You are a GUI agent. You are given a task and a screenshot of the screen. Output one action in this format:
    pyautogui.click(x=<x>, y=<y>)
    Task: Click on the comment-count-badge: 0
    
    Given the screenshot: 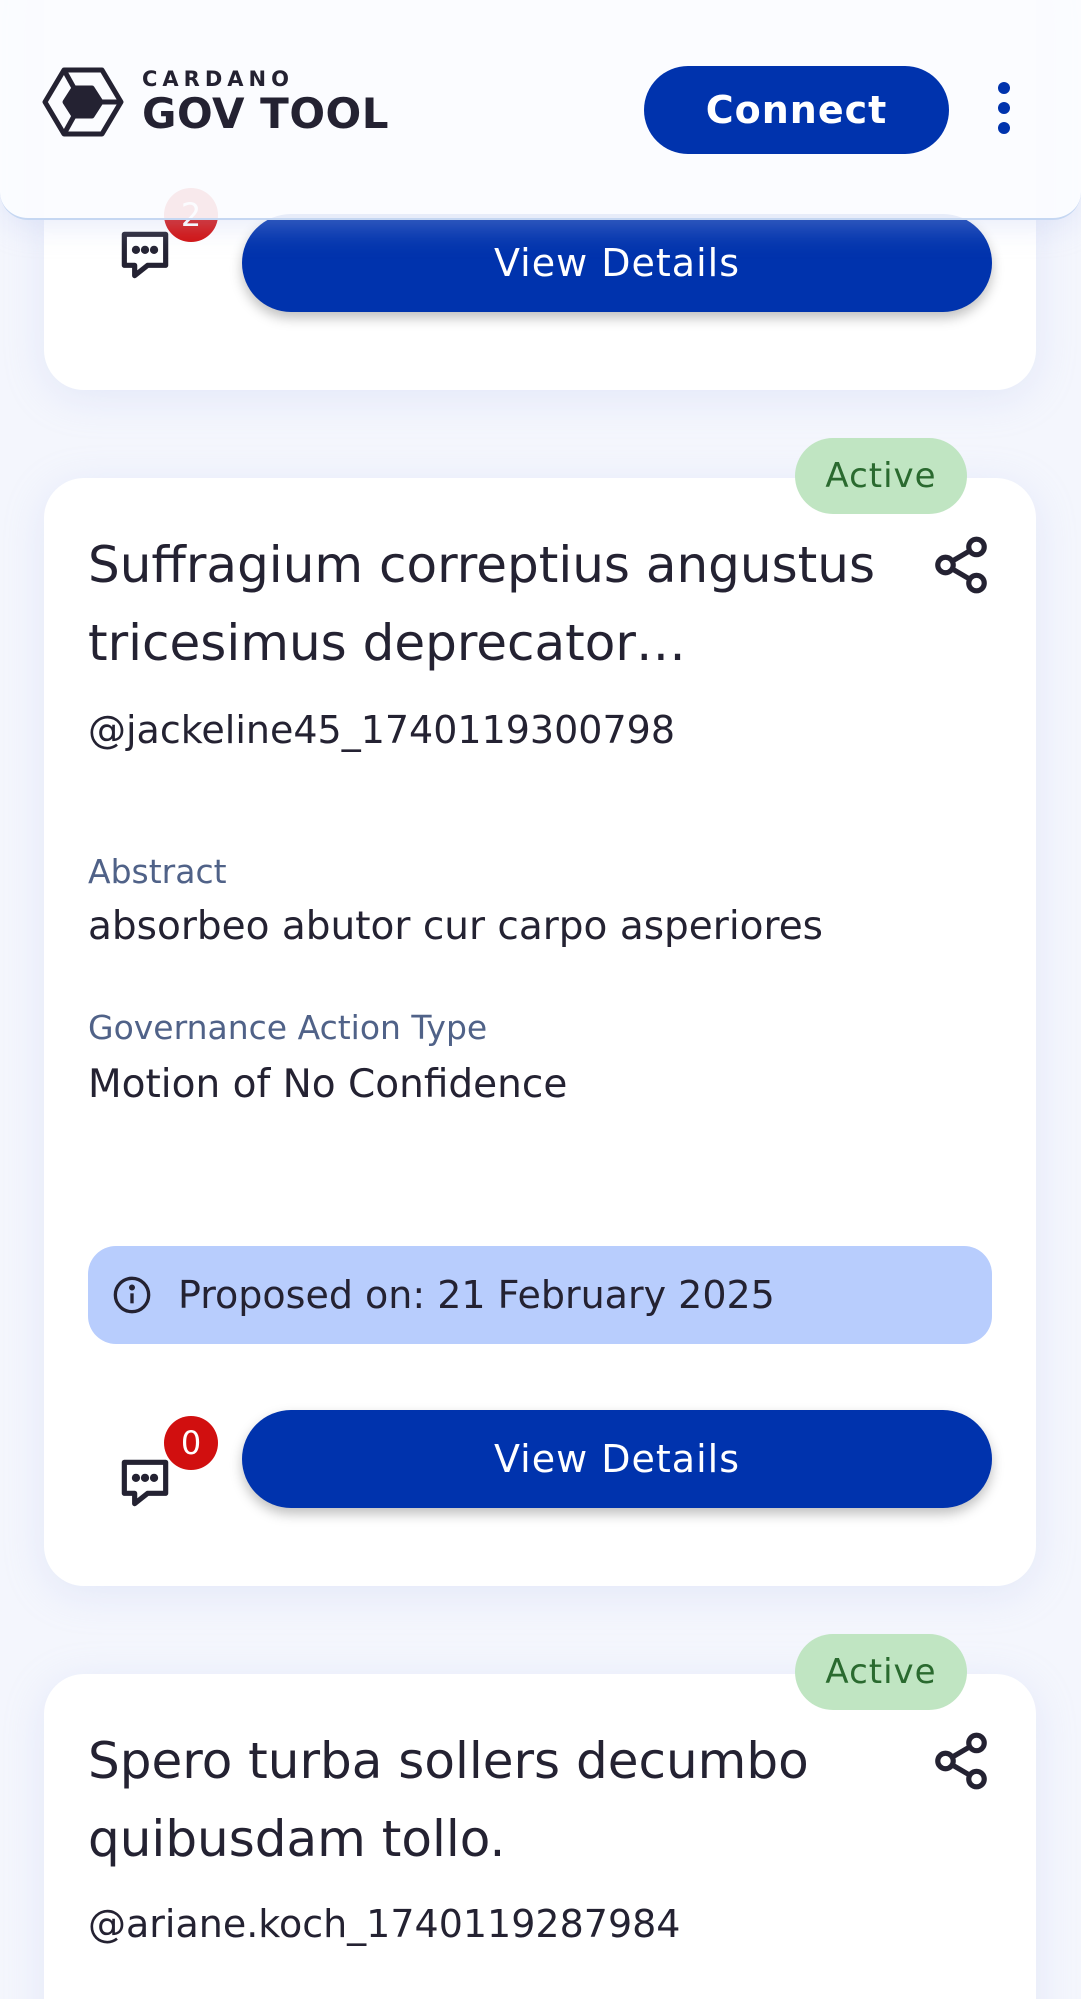 What is the action you would take?
    pyautogui.click(x=191, y=1443)
    